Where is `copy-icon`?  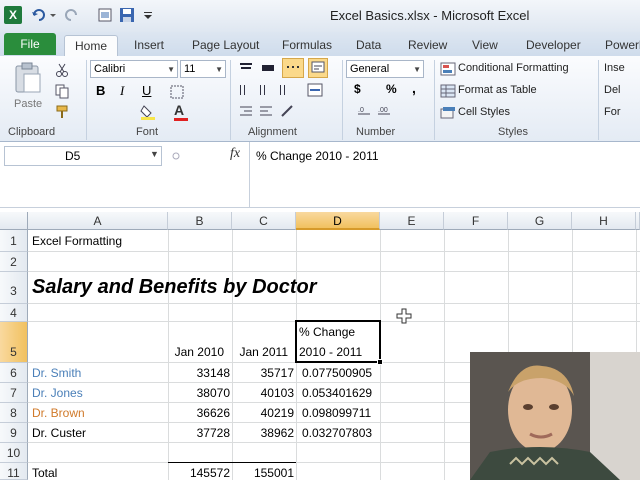 copy-icon is located at coordinates (62, 91).